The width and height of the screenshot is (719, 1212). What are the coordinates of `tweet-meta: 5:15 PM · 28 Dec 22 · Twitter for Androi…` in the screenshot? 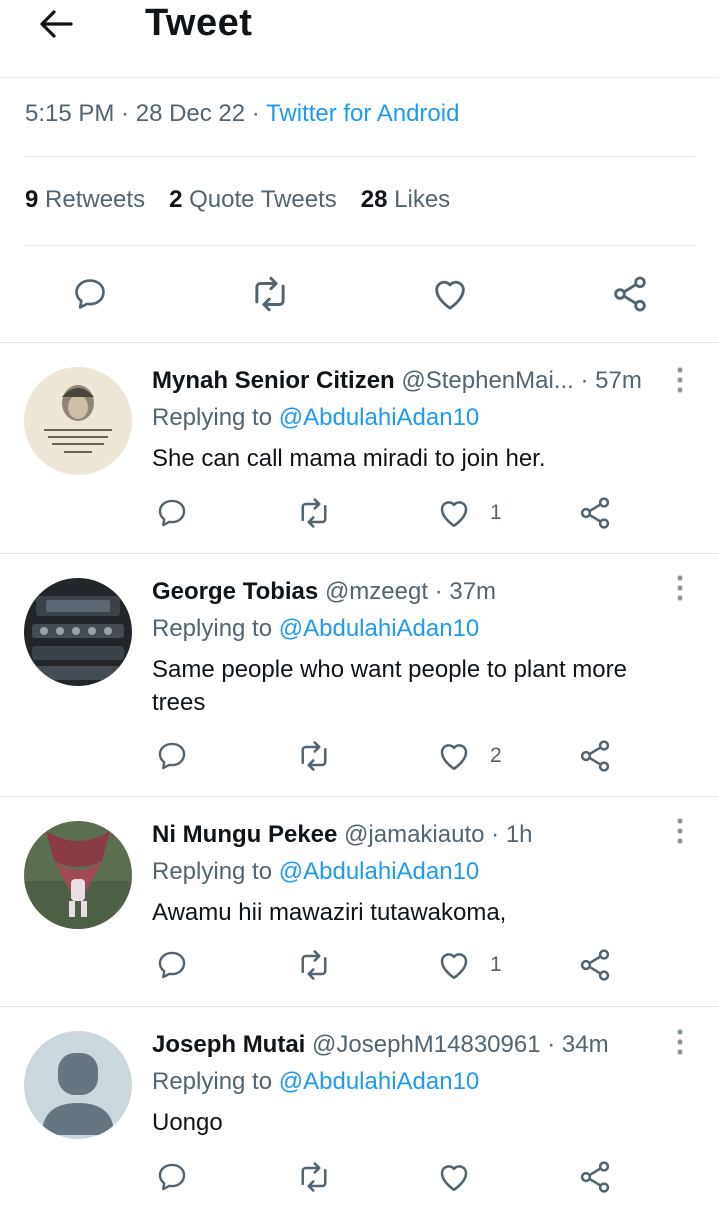 It's located at (242, 114).